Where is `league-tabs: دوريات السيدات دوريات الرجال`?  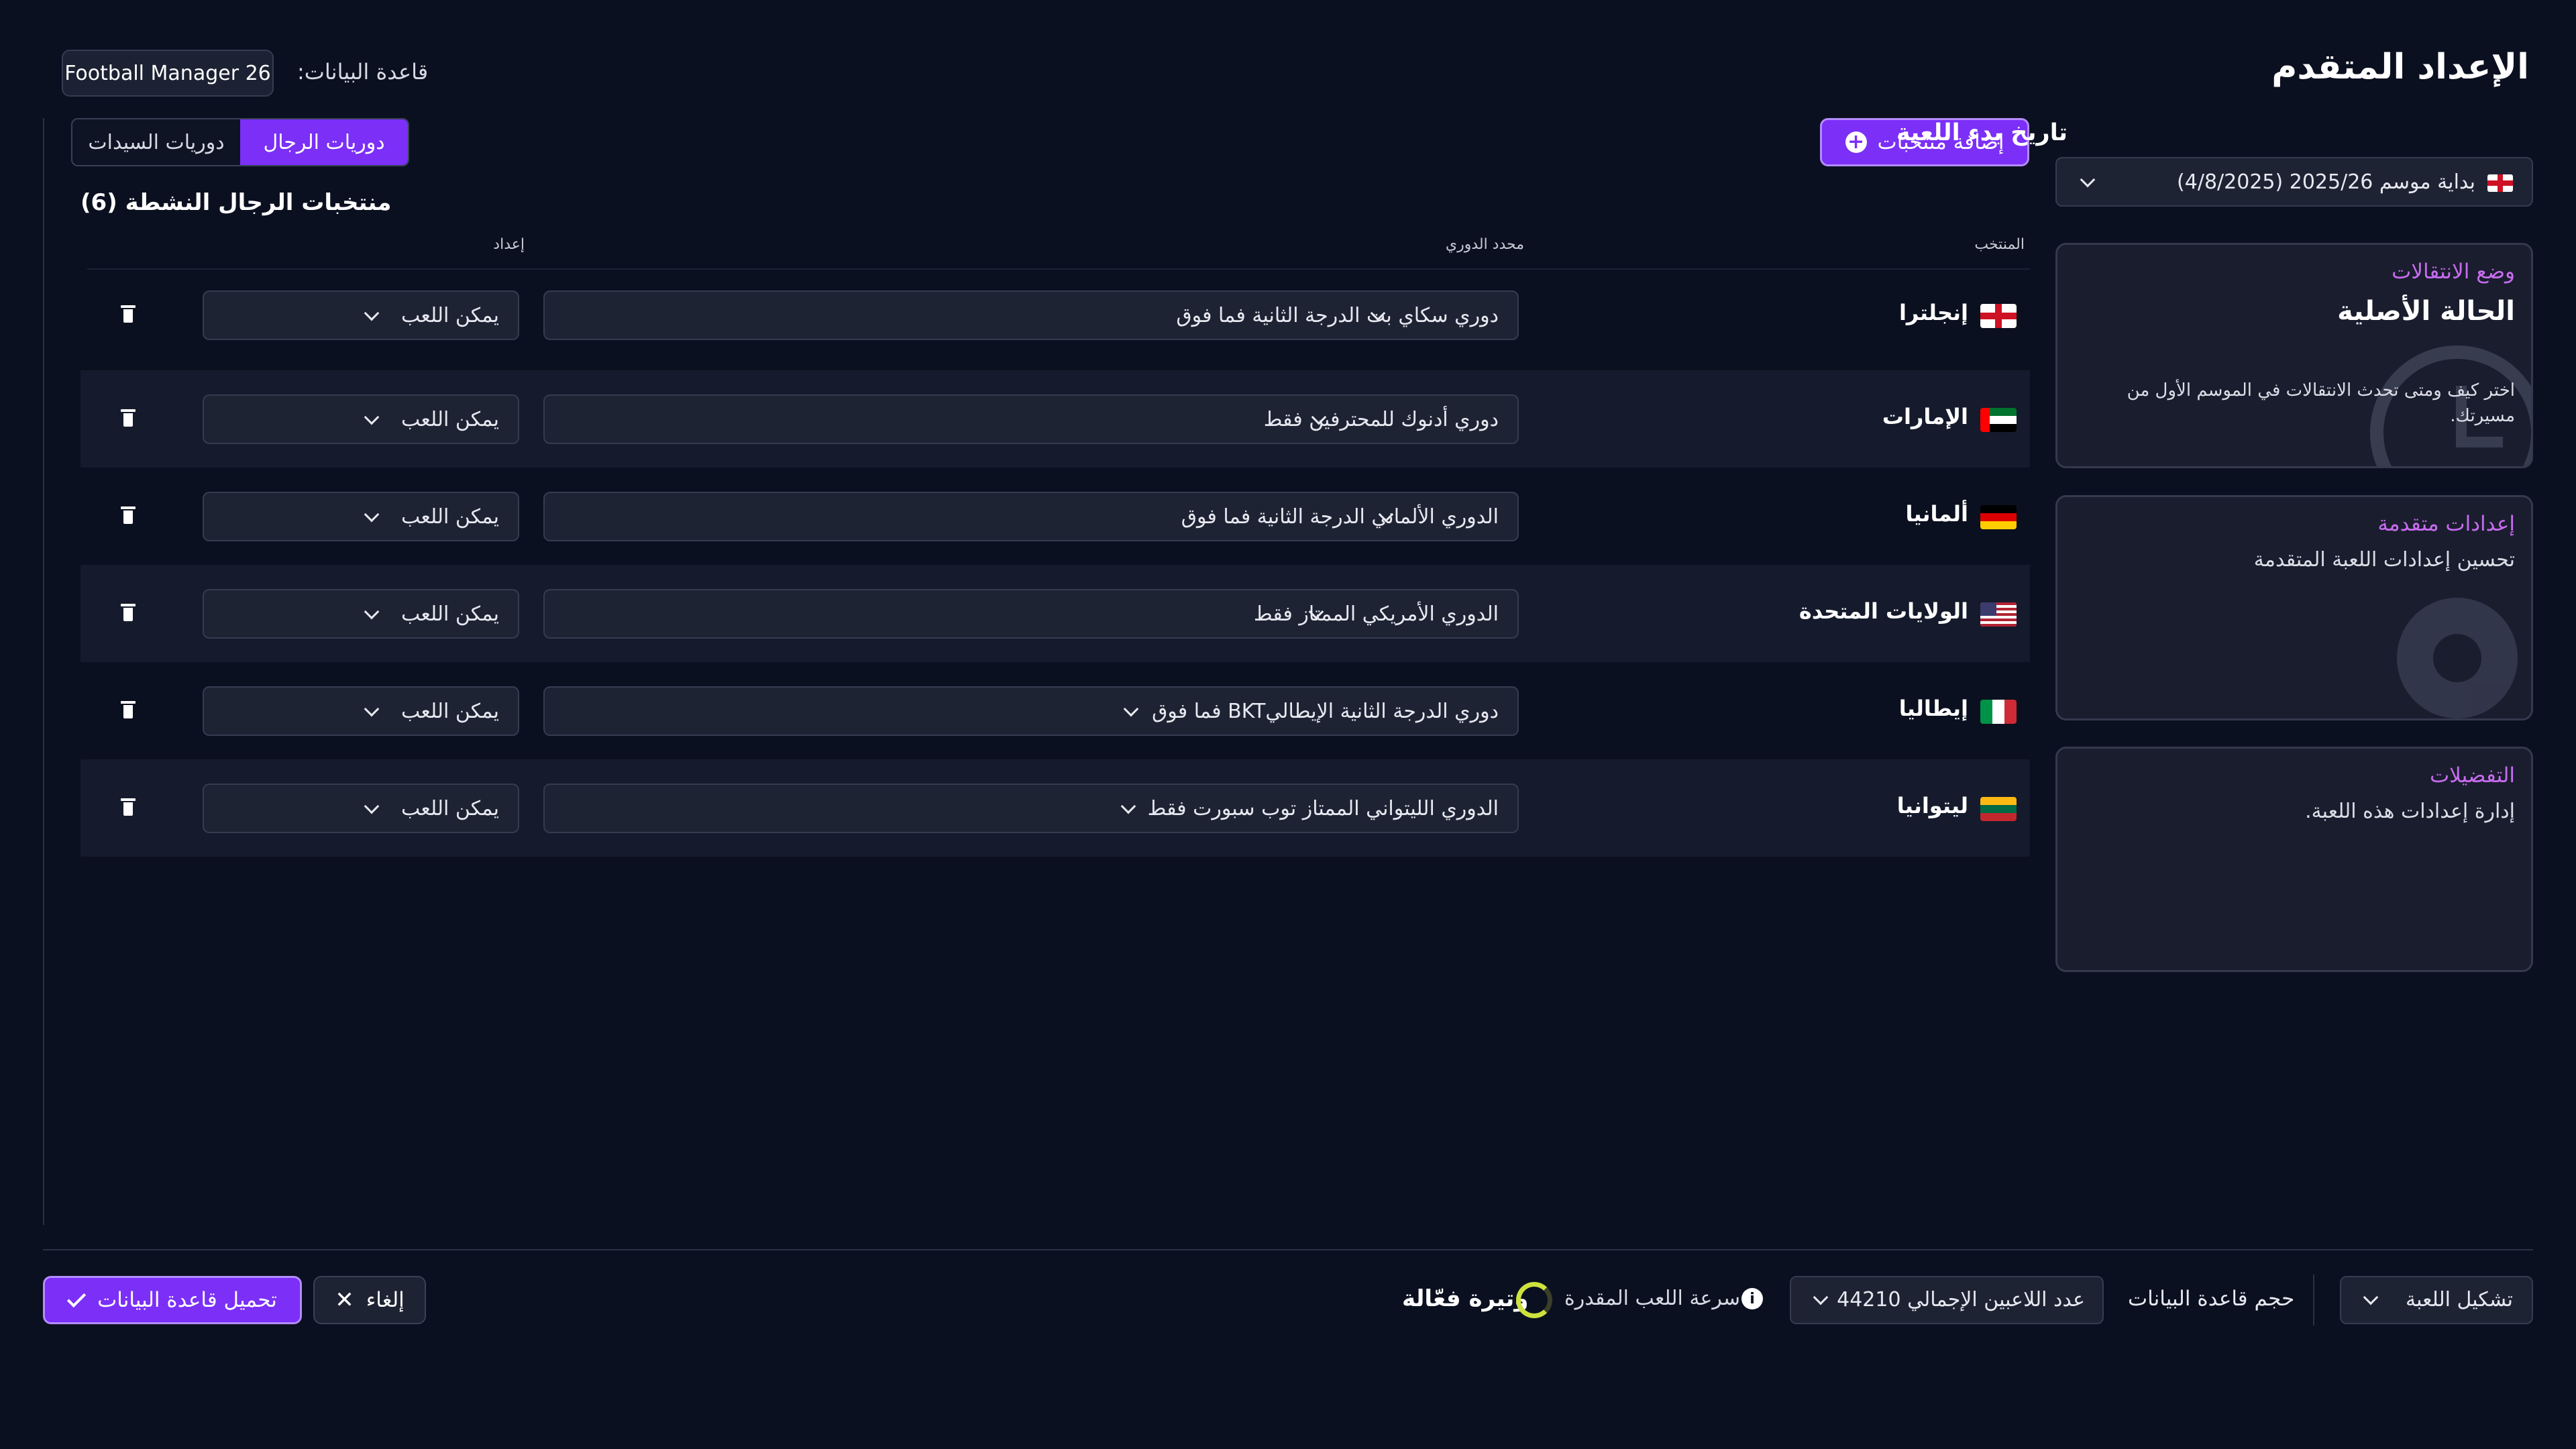
league-tabs: دوريات السيدات دوريات الرجال is located at coordinates (240, 142).